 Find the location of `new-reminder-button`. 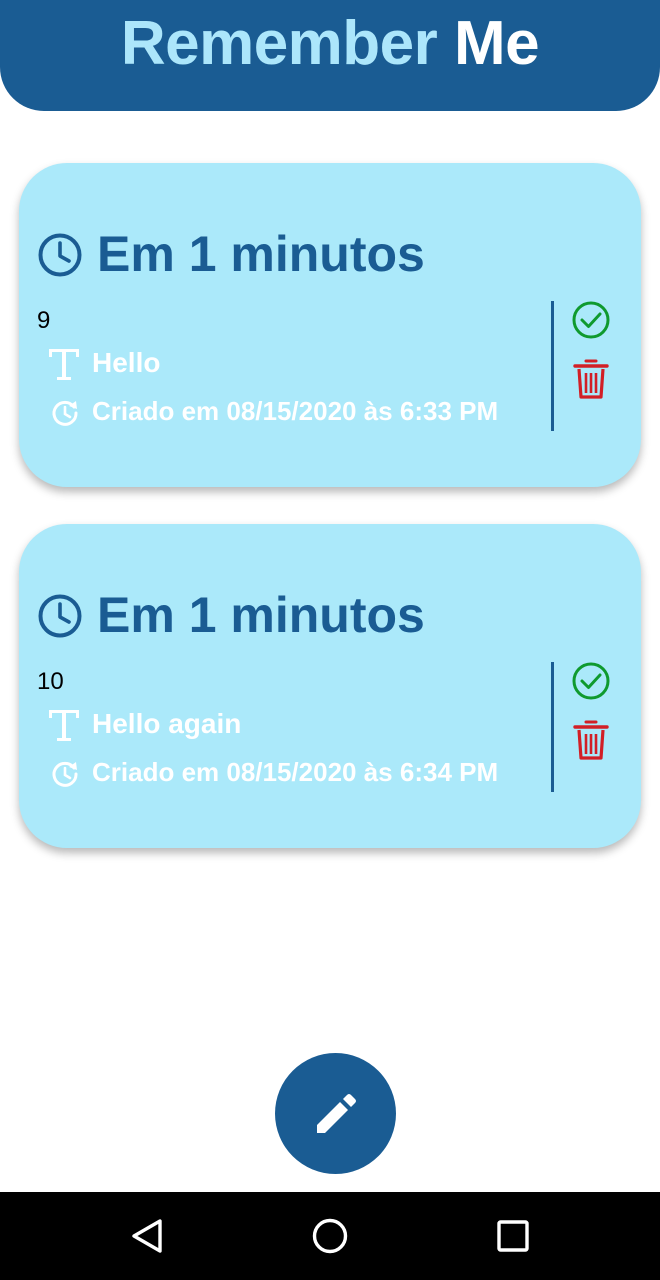

new-reminder-button is located at coordinates (335, 1113).